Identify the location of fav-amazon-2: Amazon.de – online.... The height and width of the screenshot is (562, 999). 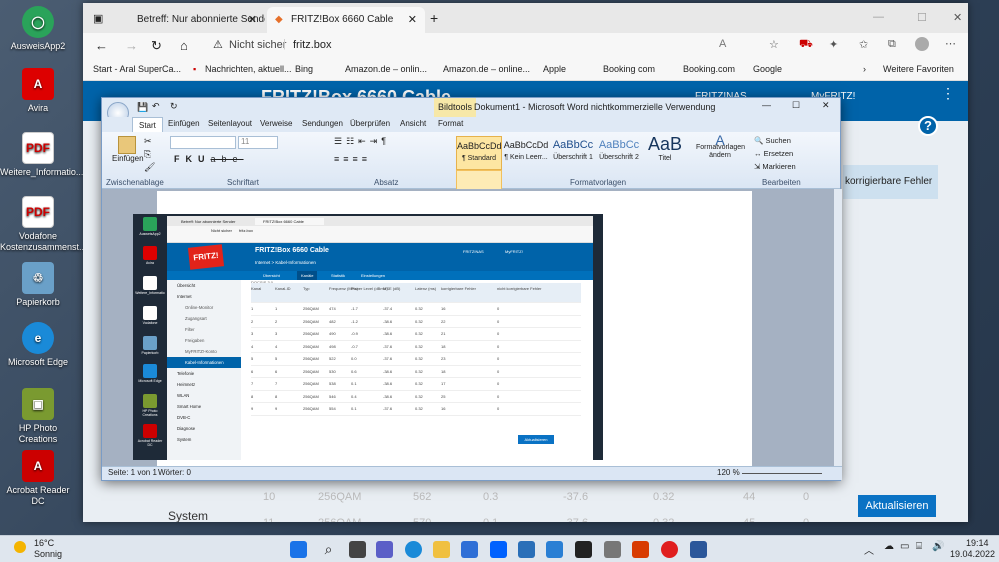
(486, 69).